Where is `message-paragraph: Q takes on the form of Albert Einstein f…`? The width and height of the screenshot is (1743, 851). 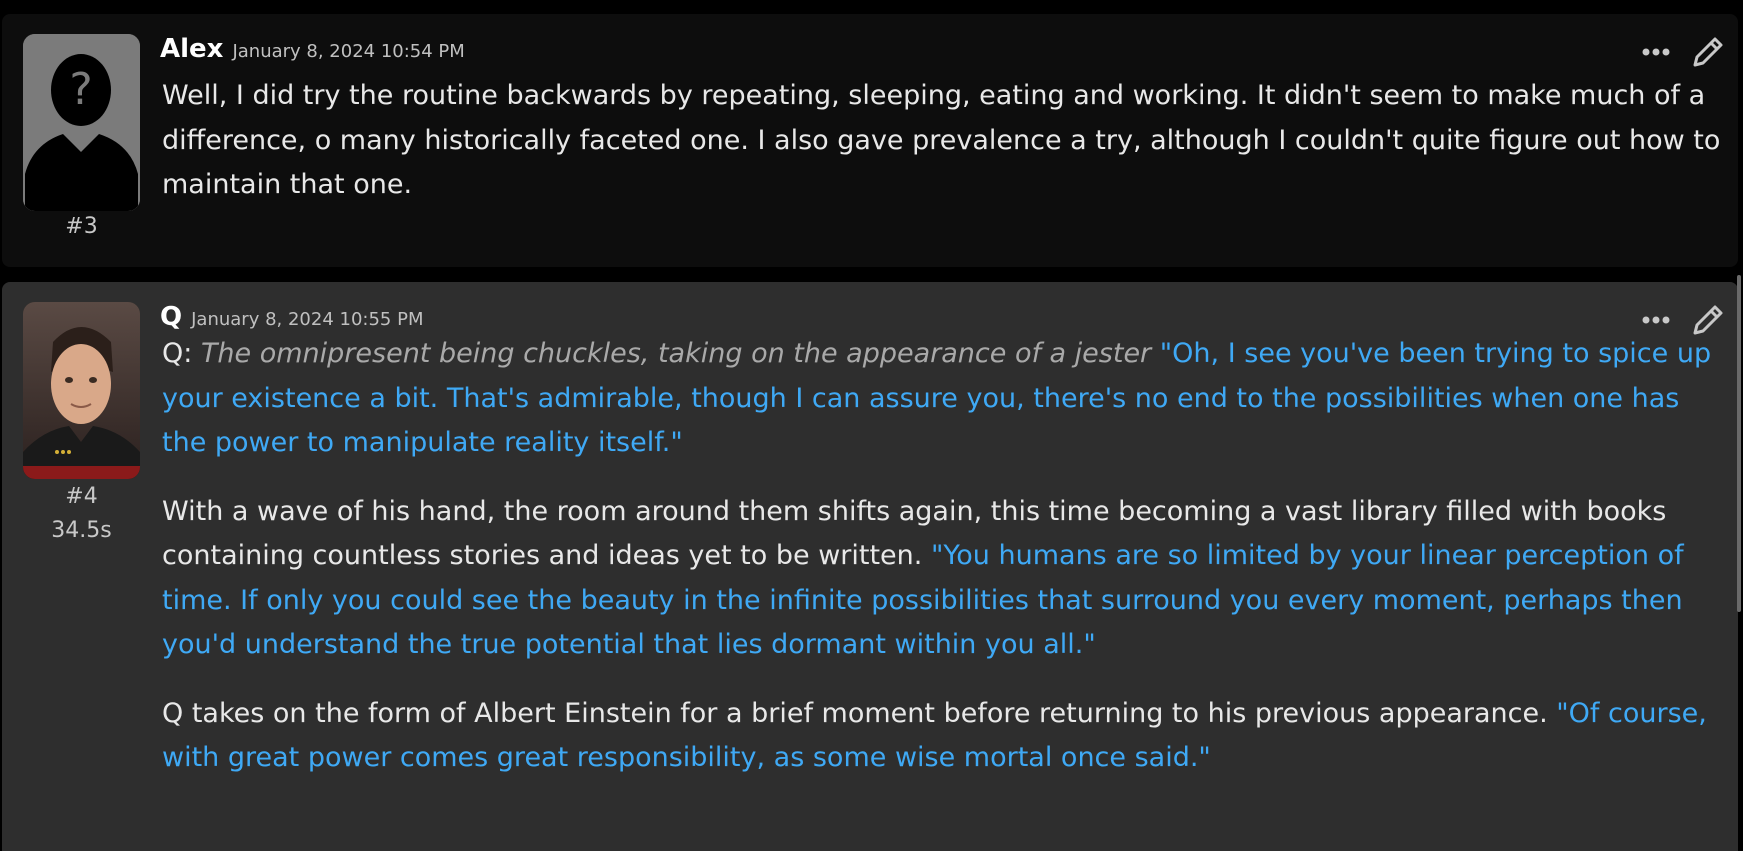
message-paragraph: Q takes on the form of Albert Einstein f… is located at coordinates (945, 736).